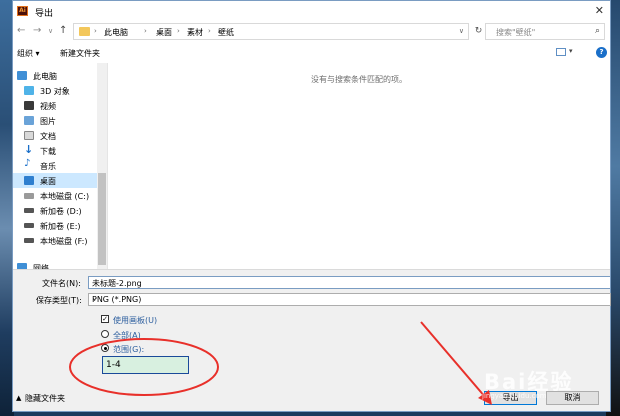  I want to click on filename-label: 文件名(N):, so click(61, 283).